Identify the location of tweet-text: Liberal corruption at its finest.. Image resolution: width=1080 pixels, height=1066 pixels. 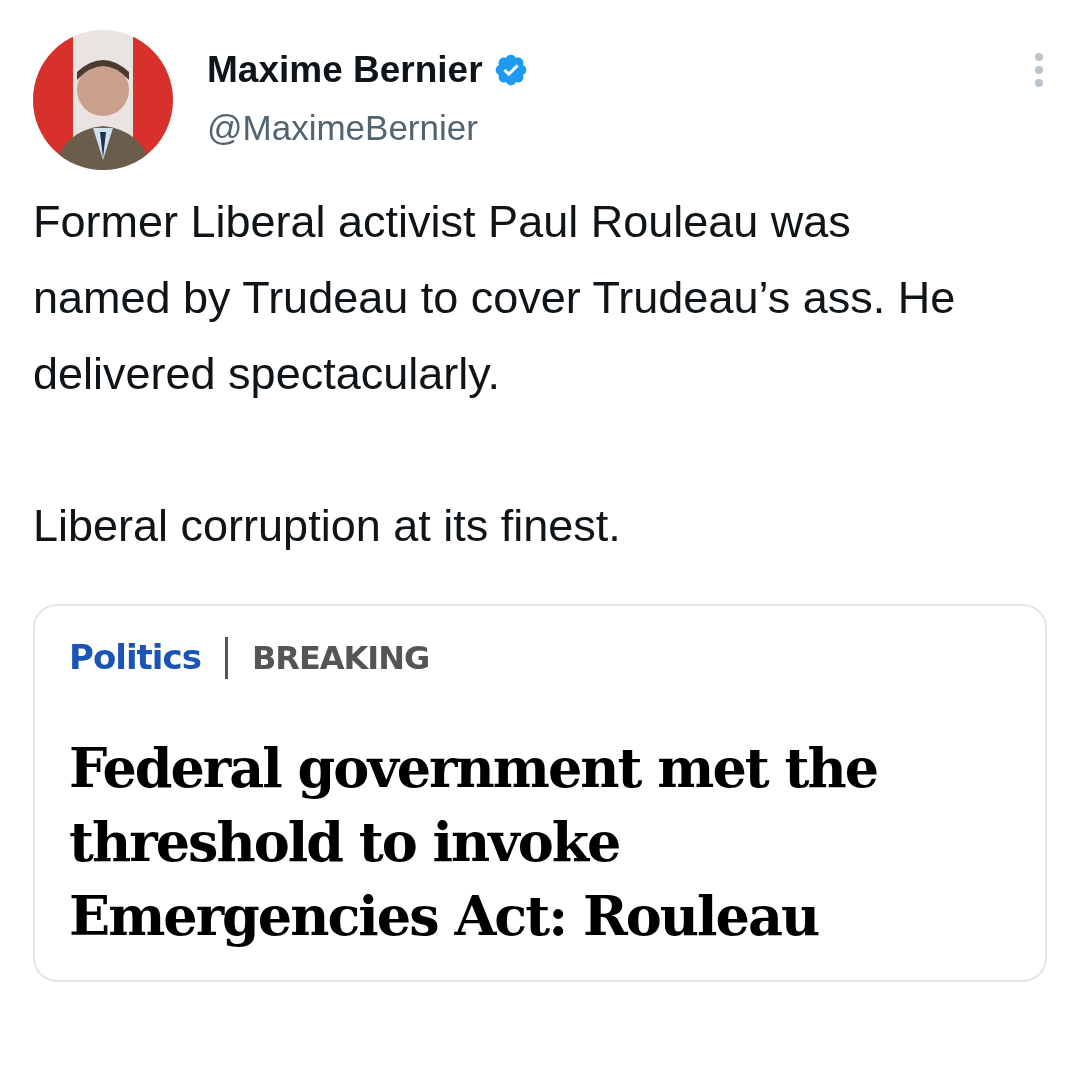
(327, 526).